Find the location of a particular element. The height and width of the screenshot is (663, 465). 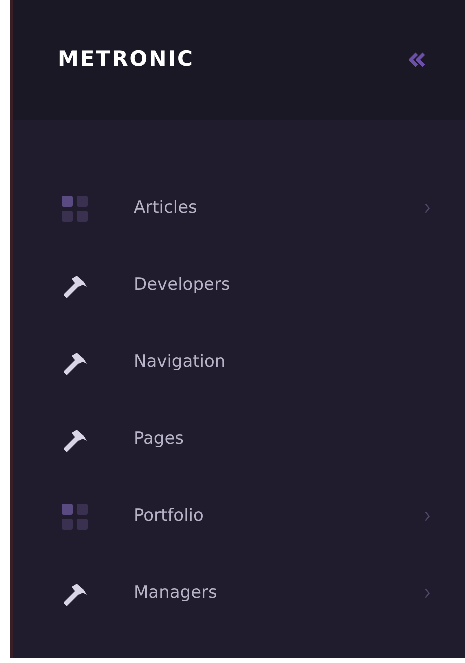

sidebar-item: Navigation is located at coordinates (239, 362).